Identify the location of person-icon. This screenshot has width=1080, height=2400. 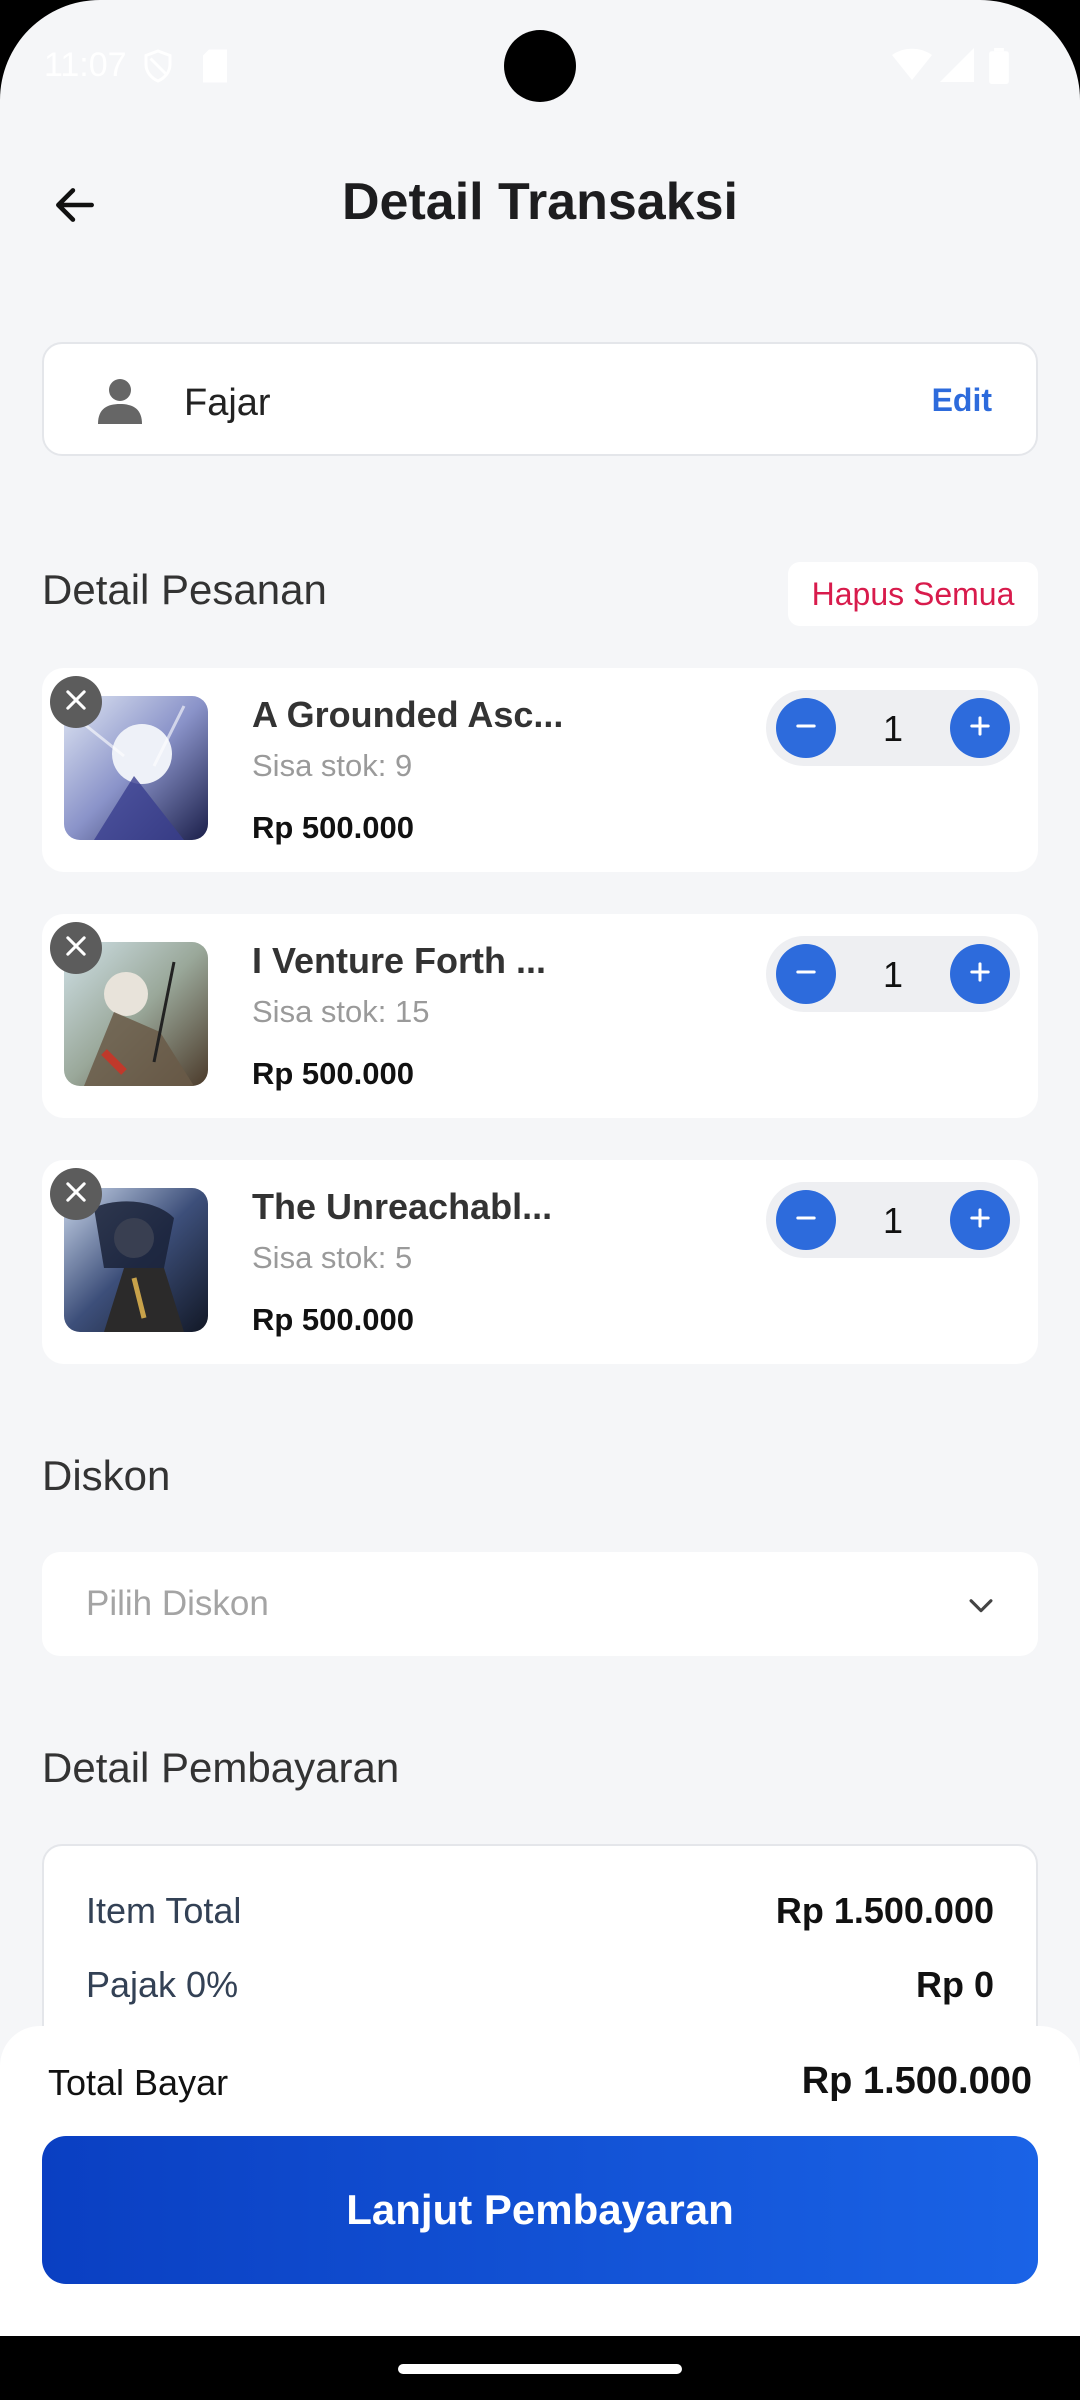
(120, 401).